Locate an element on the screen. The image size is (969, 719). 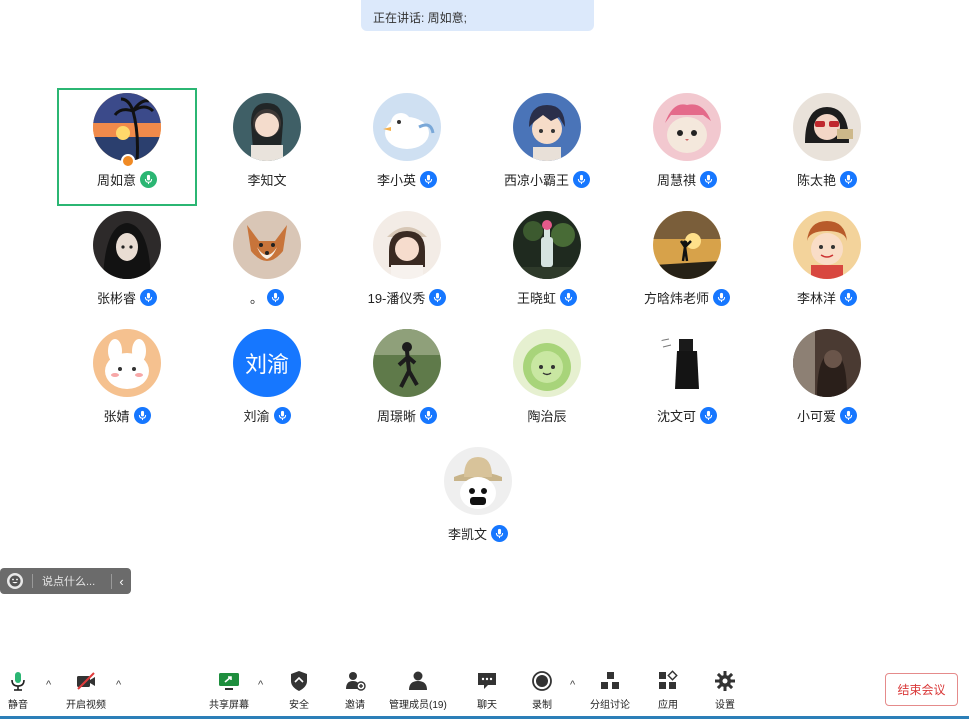
avatar-initials: 刘渝 is located at coordinates (266, 364).